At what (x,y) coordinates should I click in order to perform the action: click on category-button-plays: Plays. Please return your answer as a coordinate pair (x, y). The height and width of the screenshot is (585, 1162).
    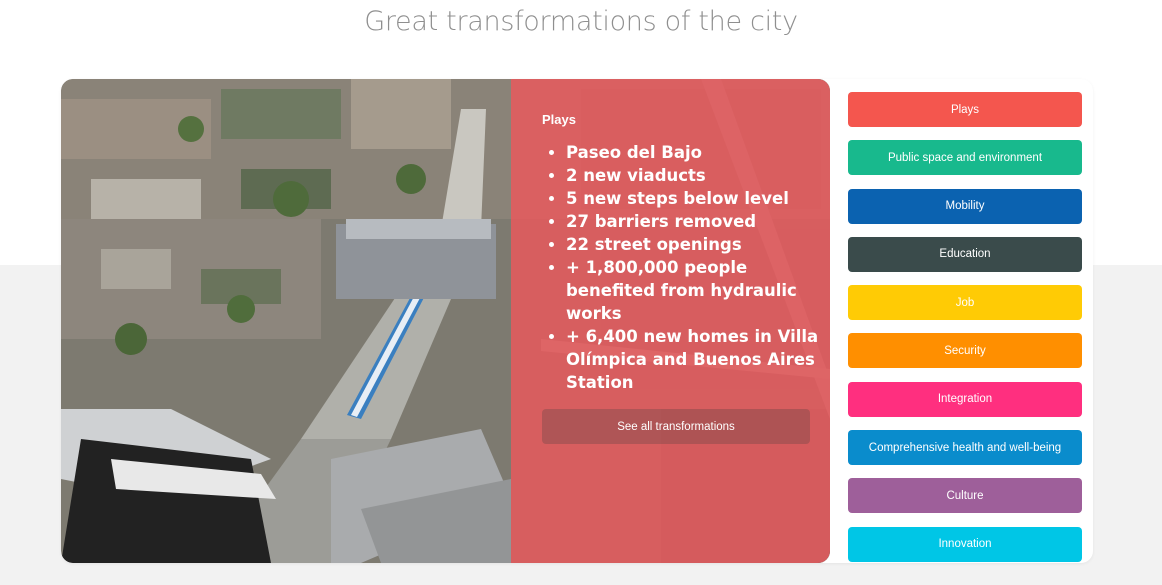
    Looking at the image, I should click on (965, 109).